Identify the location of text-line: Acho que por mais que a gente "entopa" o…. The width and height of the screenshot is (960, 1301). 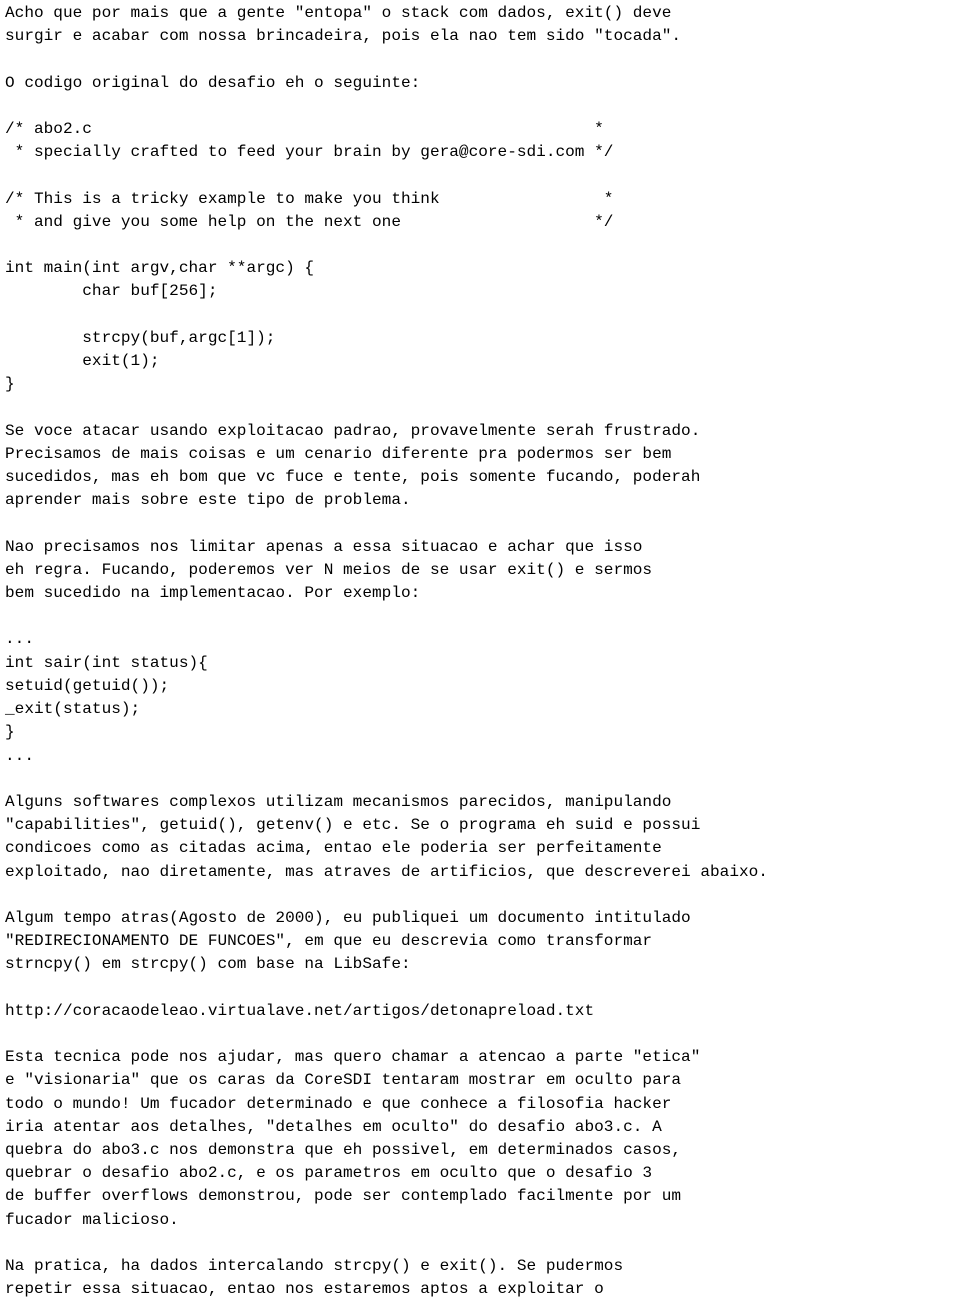
(338, 13).